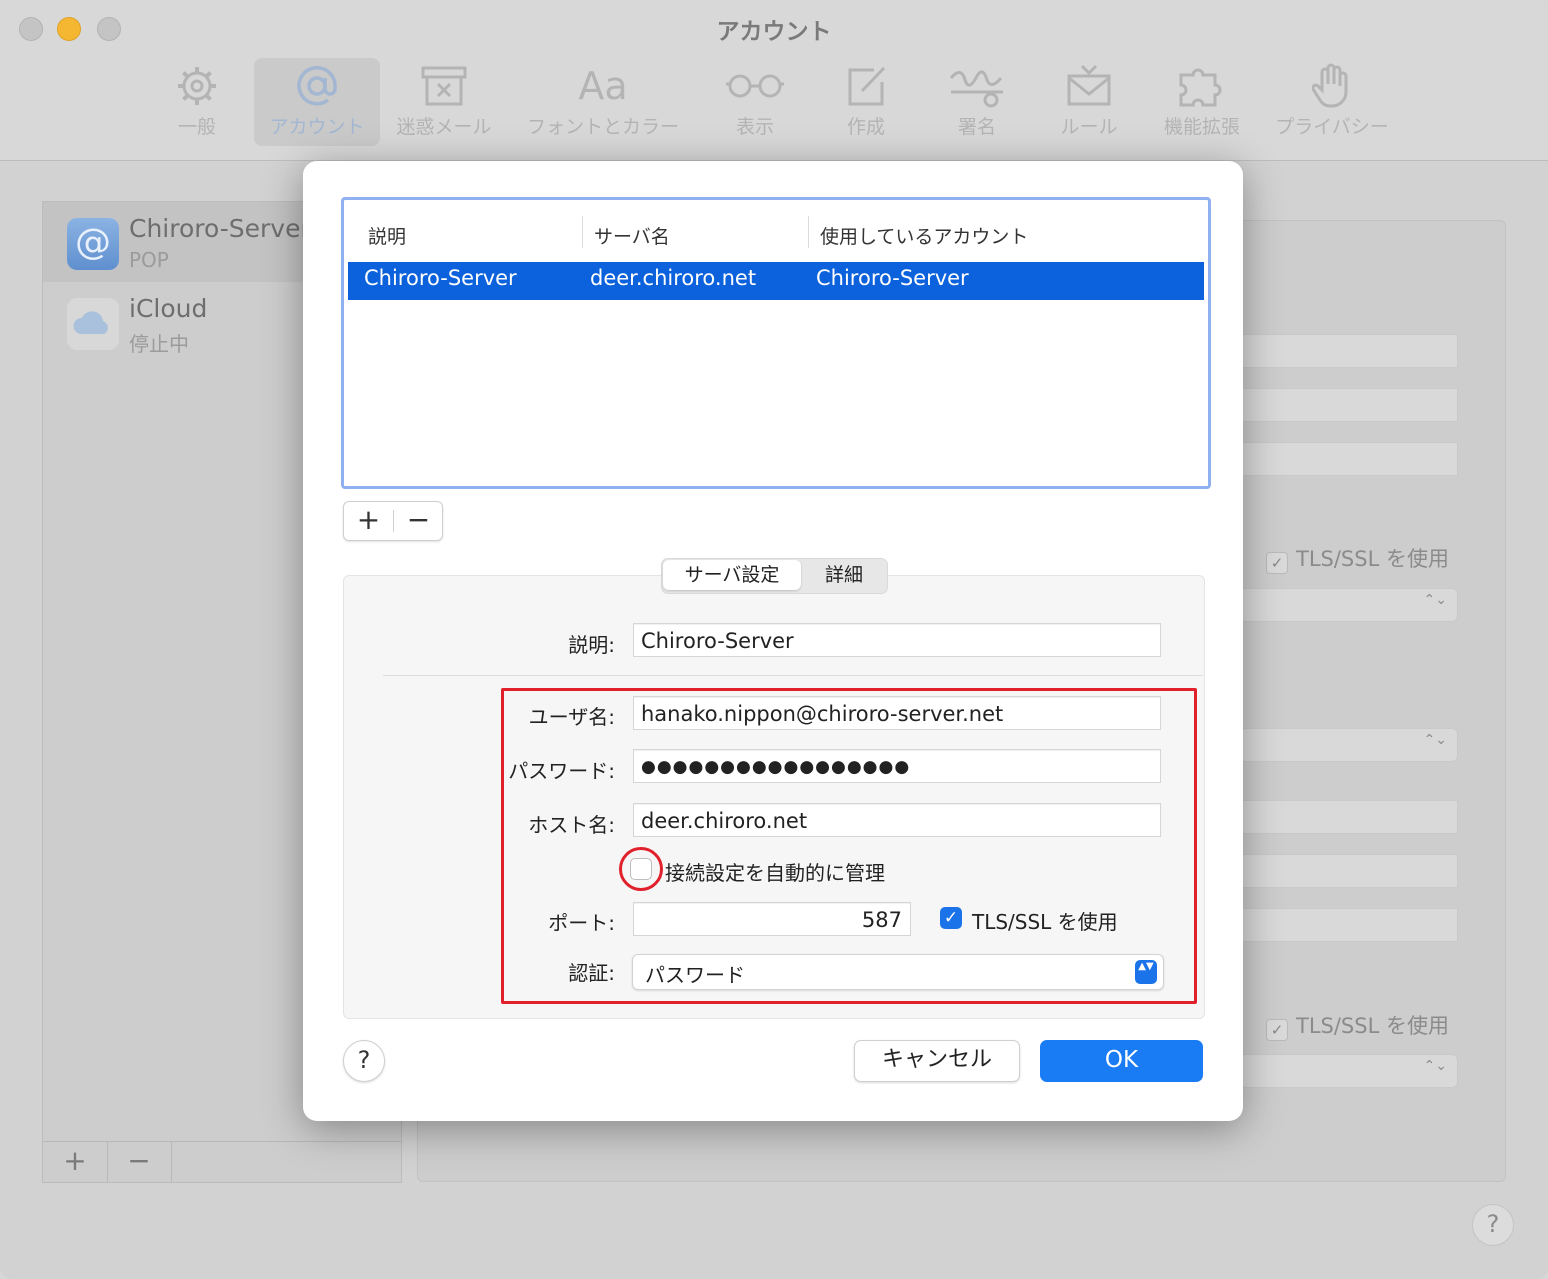 This screenshot has width=1548, height=1279. I want to click on toolbar-signature: 署名, so click(977, 102).